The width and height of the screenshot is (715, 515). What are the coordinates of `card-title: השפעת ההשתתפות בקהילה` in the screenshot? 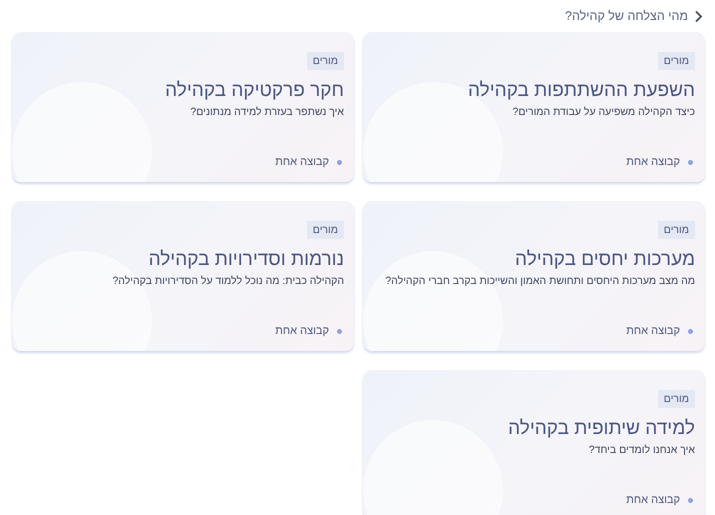 It's located at (581, 91).